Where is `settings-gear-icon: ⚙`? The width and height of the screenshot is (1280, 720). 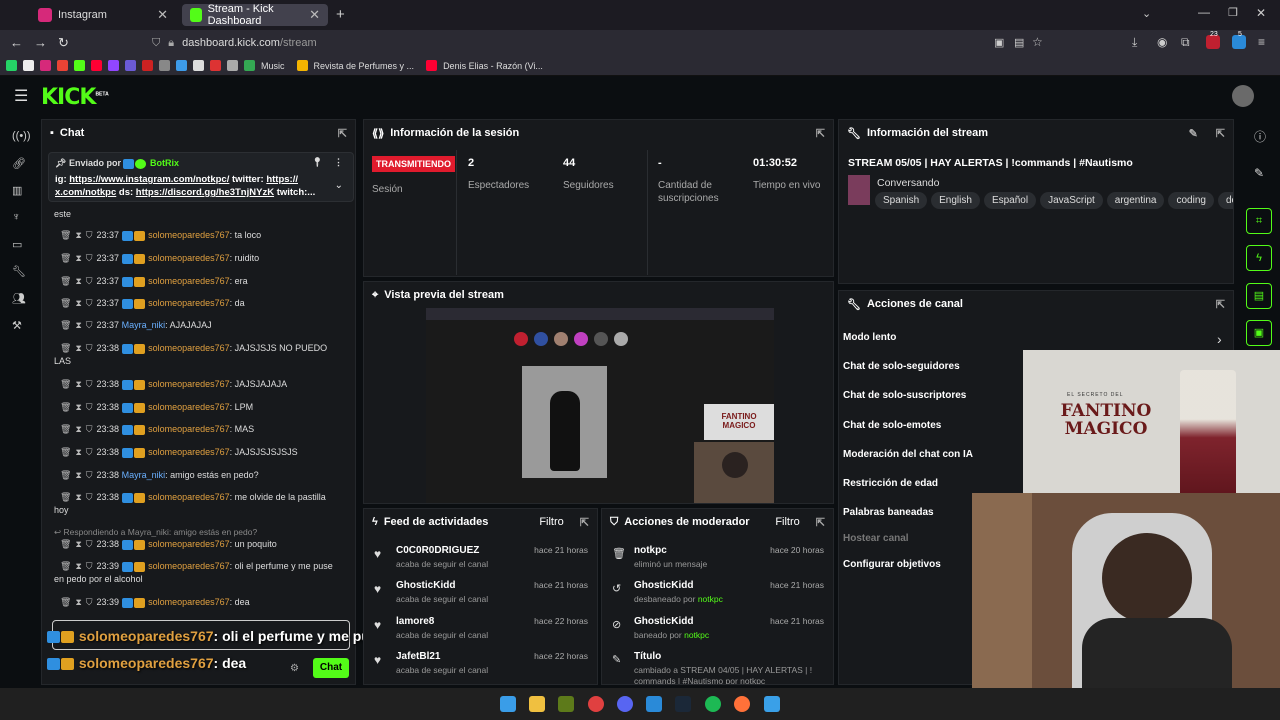 settings-gear-icon: ⚙ is located at coordinates (294, 668).